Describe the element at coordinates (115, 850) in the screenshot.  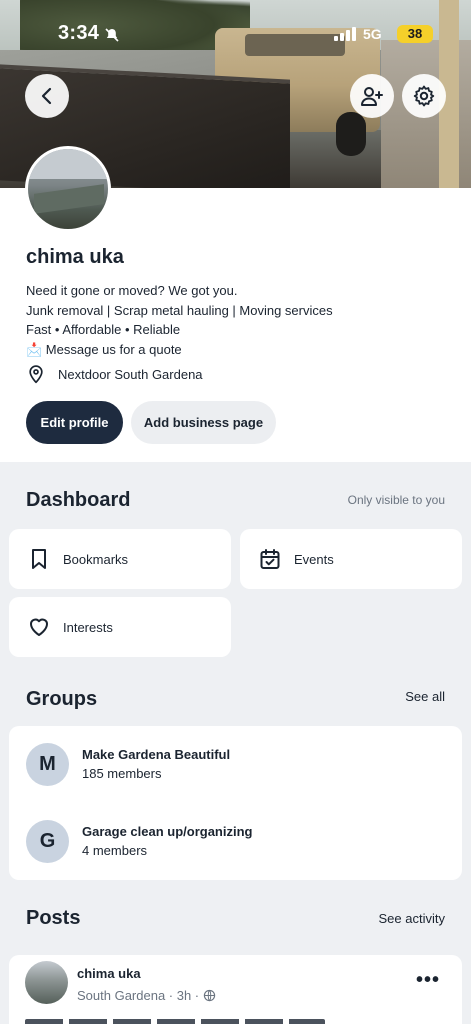
I see `group-member-count: 4 members` at that location.